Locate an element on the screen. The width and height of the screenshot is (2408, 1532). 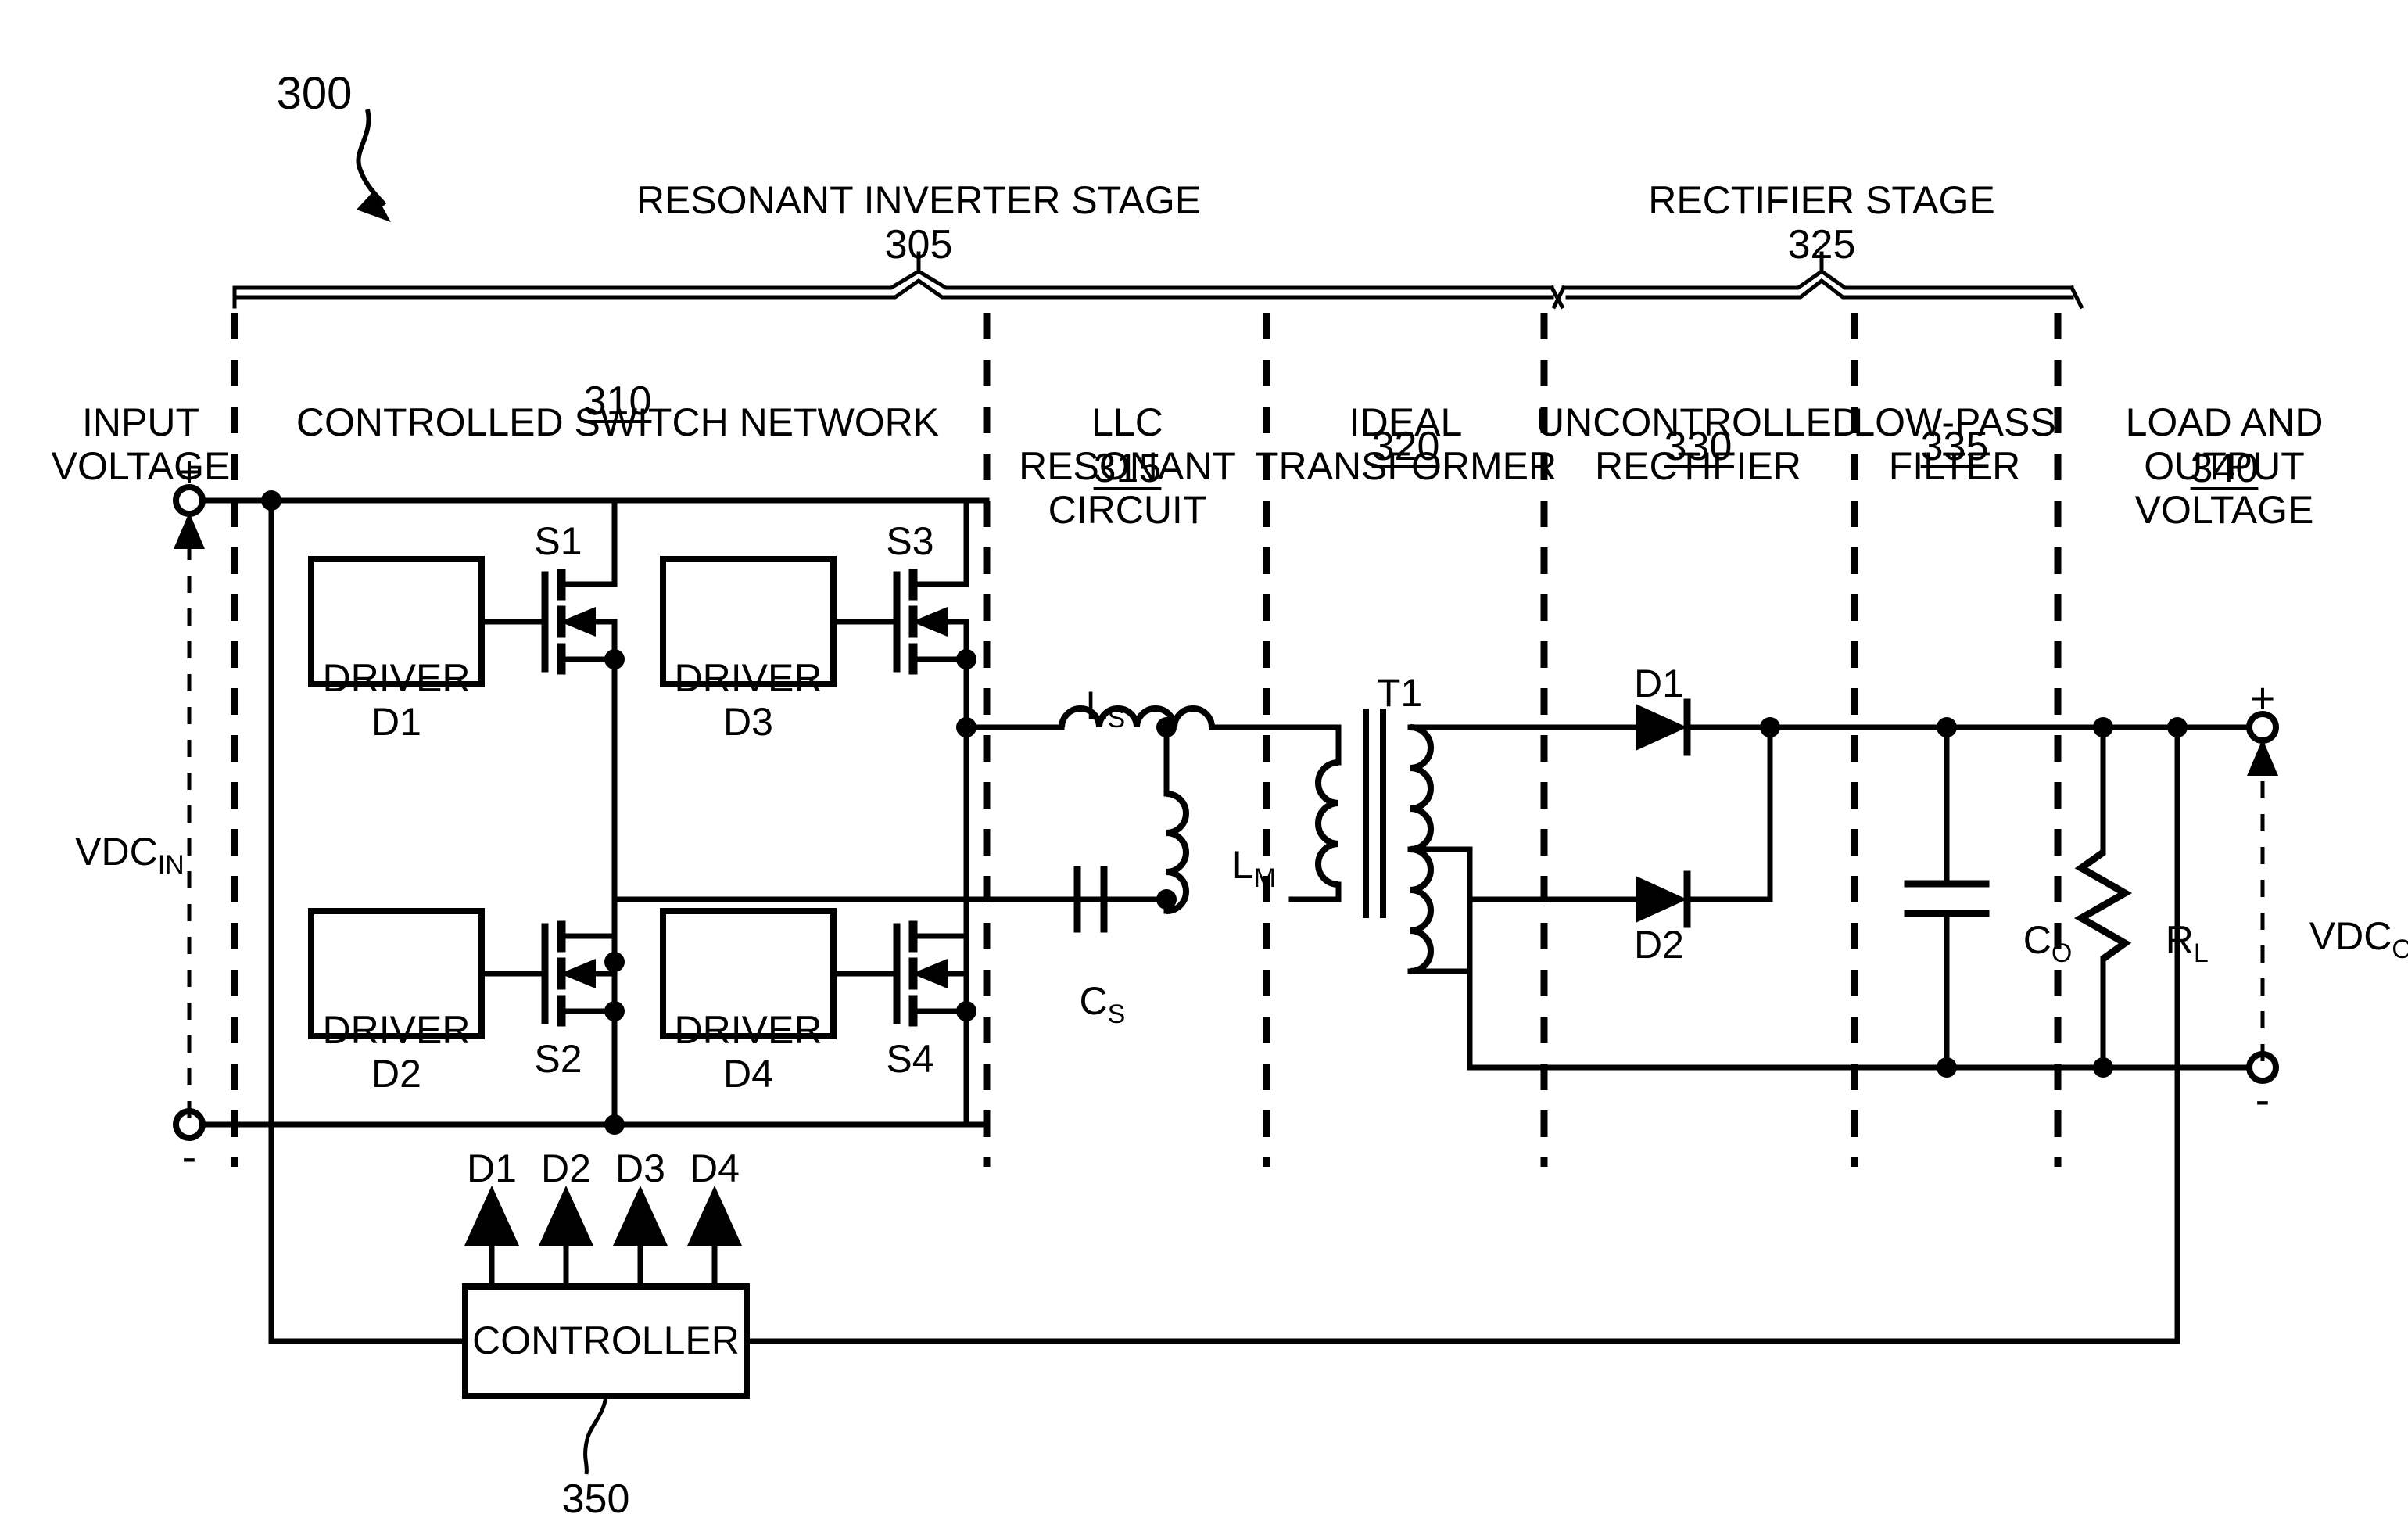
bracket-label-rectifier-stage: RECTIFIER STAGE is located at coordinates (1821, 200).